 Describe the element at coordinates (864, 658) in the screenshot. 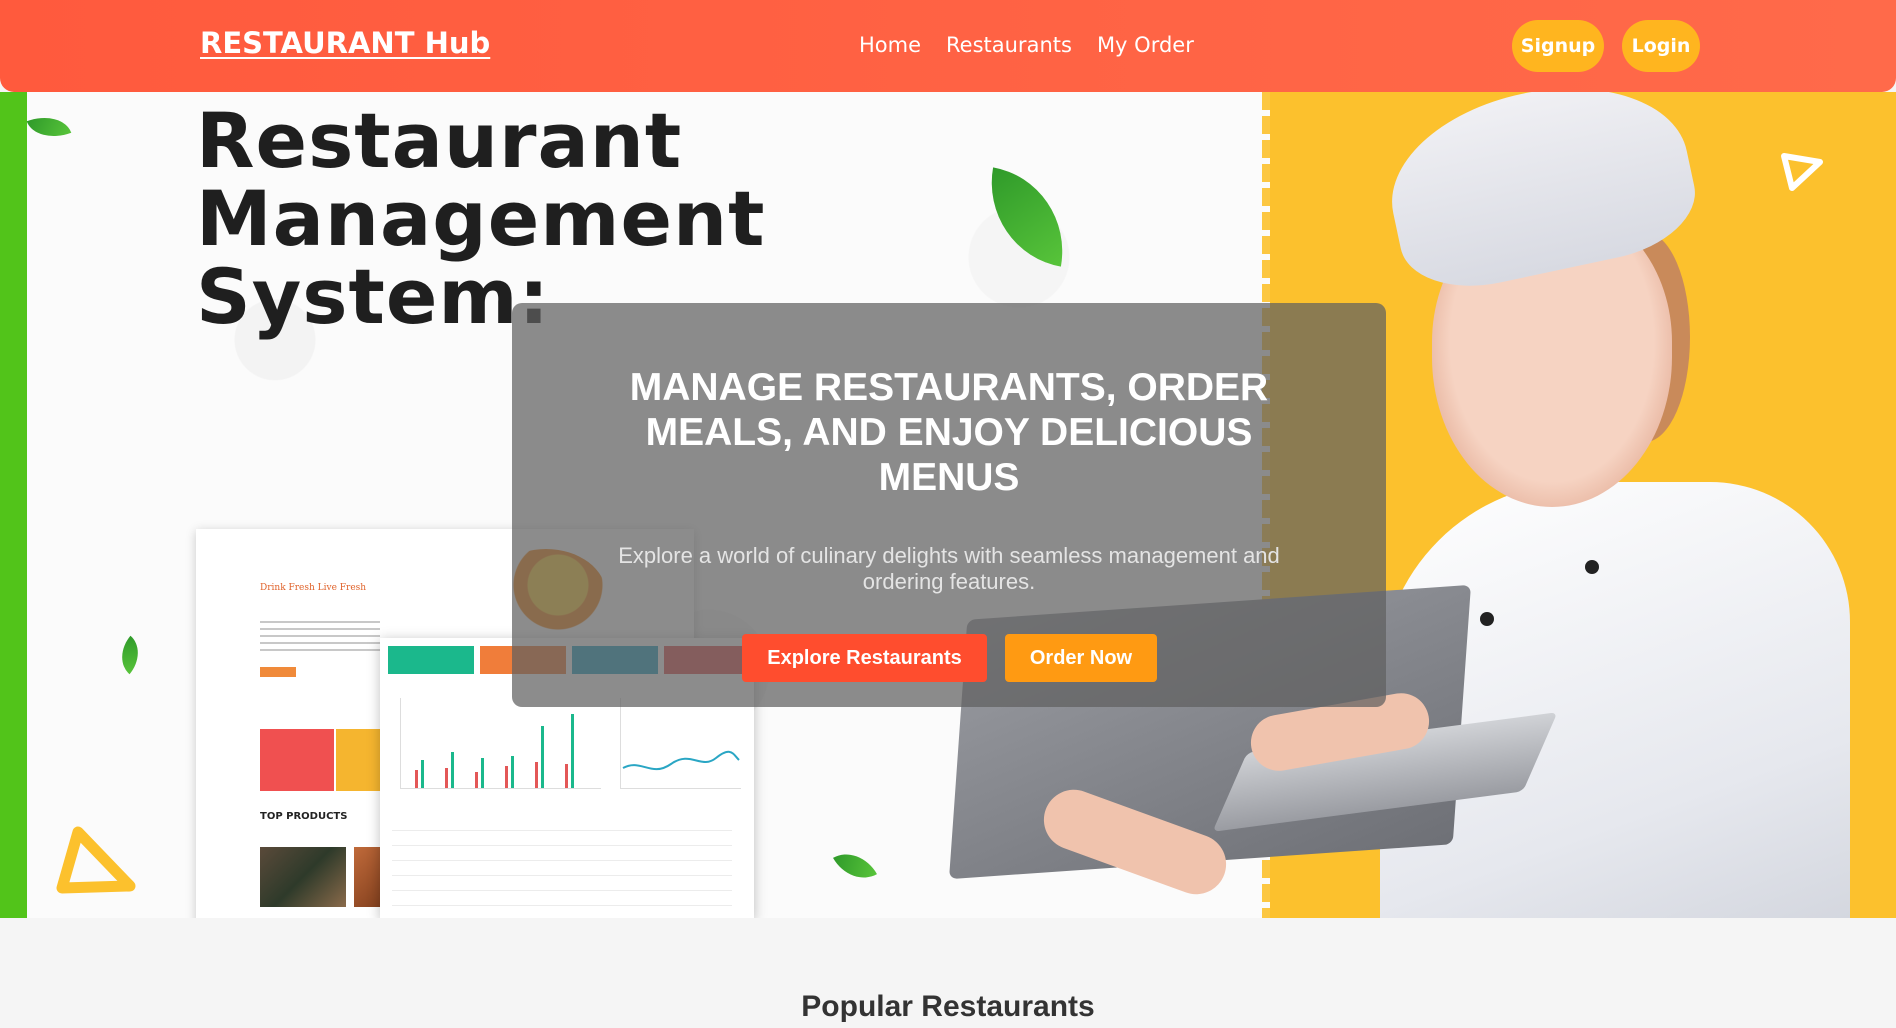

I see `explore-restaurants-button: Explore Restaurants` at that location.